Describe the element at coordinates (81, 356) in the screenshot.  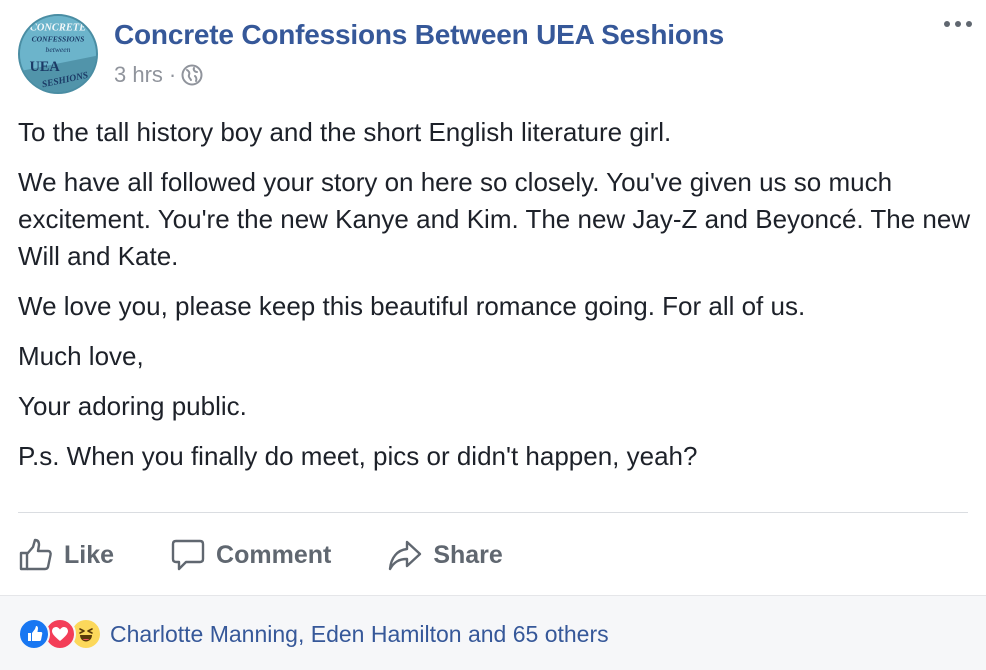
I see `post-paragraph: Much love,` at that location.